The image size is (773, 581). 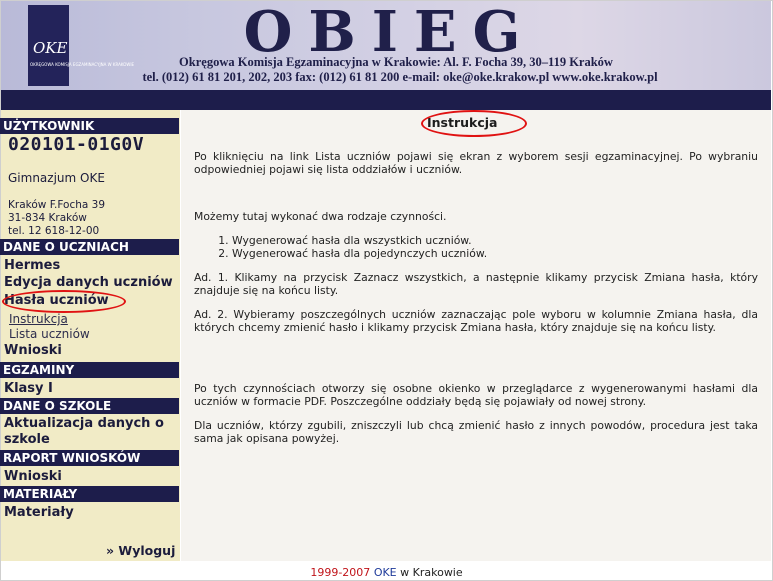 I want to click on sidebar-item-materials: Materiały, so click(x=39, y=512).